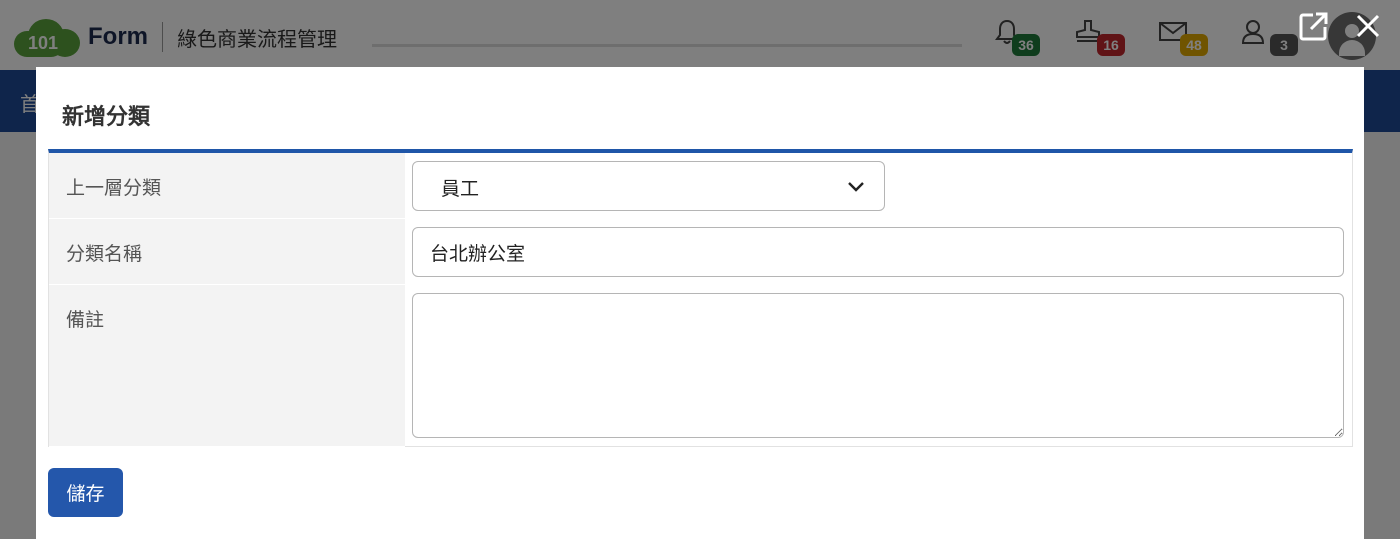  I want to click on category-name-row: 分類名稱, so click(700, 252).